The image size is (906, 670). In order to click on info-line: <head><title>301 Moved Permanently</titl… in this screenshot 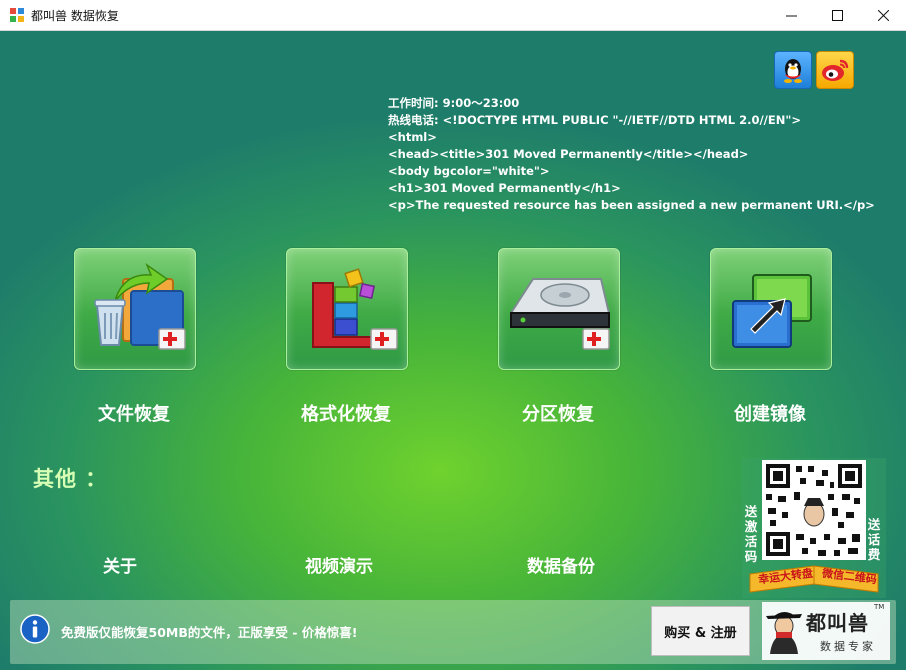, I will do `click(568, 154)`.